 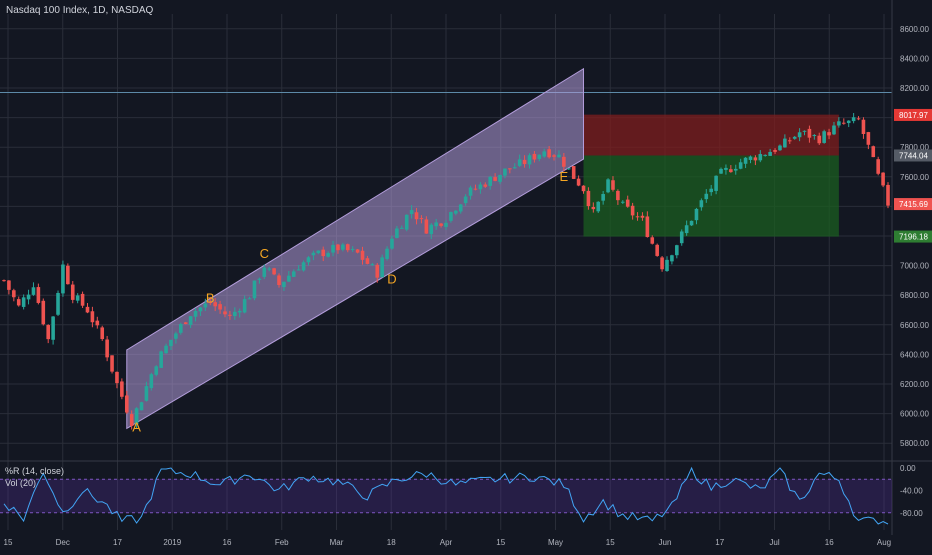 I want to click on time-tick-label: 18, so click(x=391, y=542).